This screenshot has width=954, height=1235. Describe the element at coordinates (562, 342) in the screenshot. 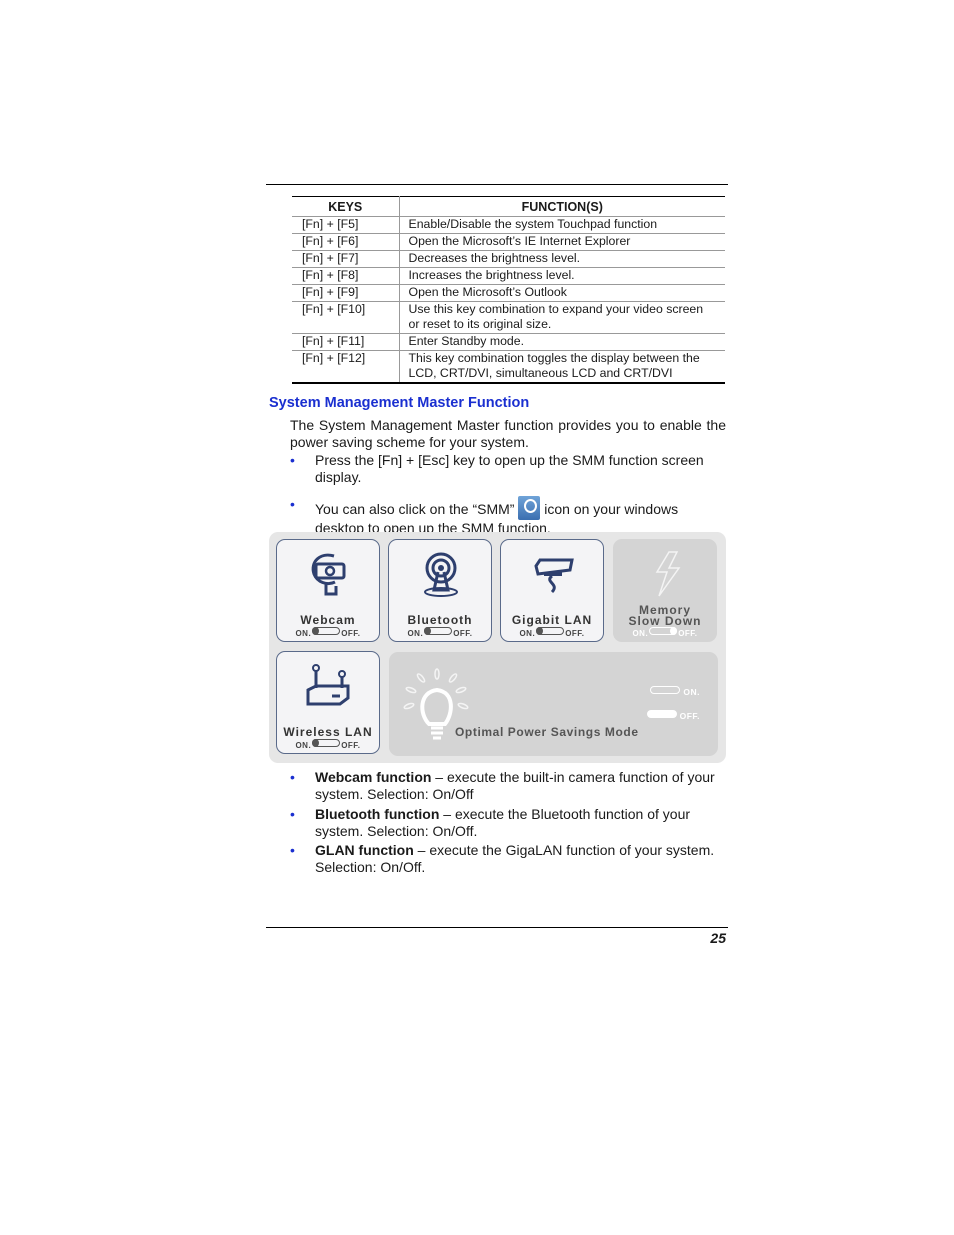

I see `function-cell: Enter Standby mode.` at that location.